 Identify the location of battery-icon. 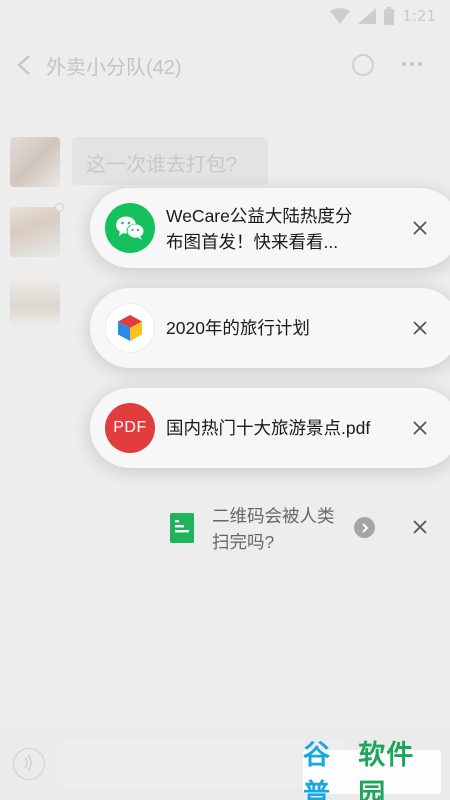
(389, 16).